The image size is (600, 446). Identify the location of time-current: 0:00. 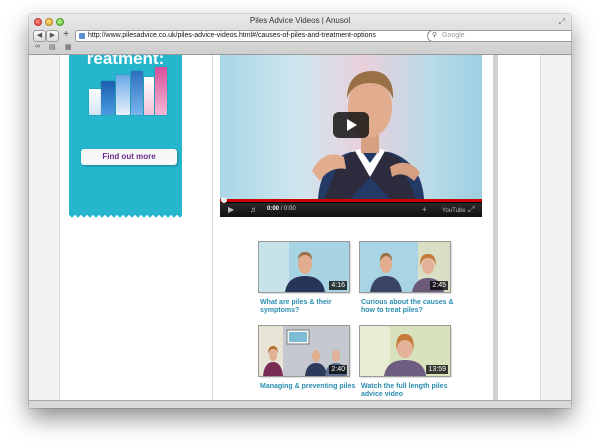
(273, 209).